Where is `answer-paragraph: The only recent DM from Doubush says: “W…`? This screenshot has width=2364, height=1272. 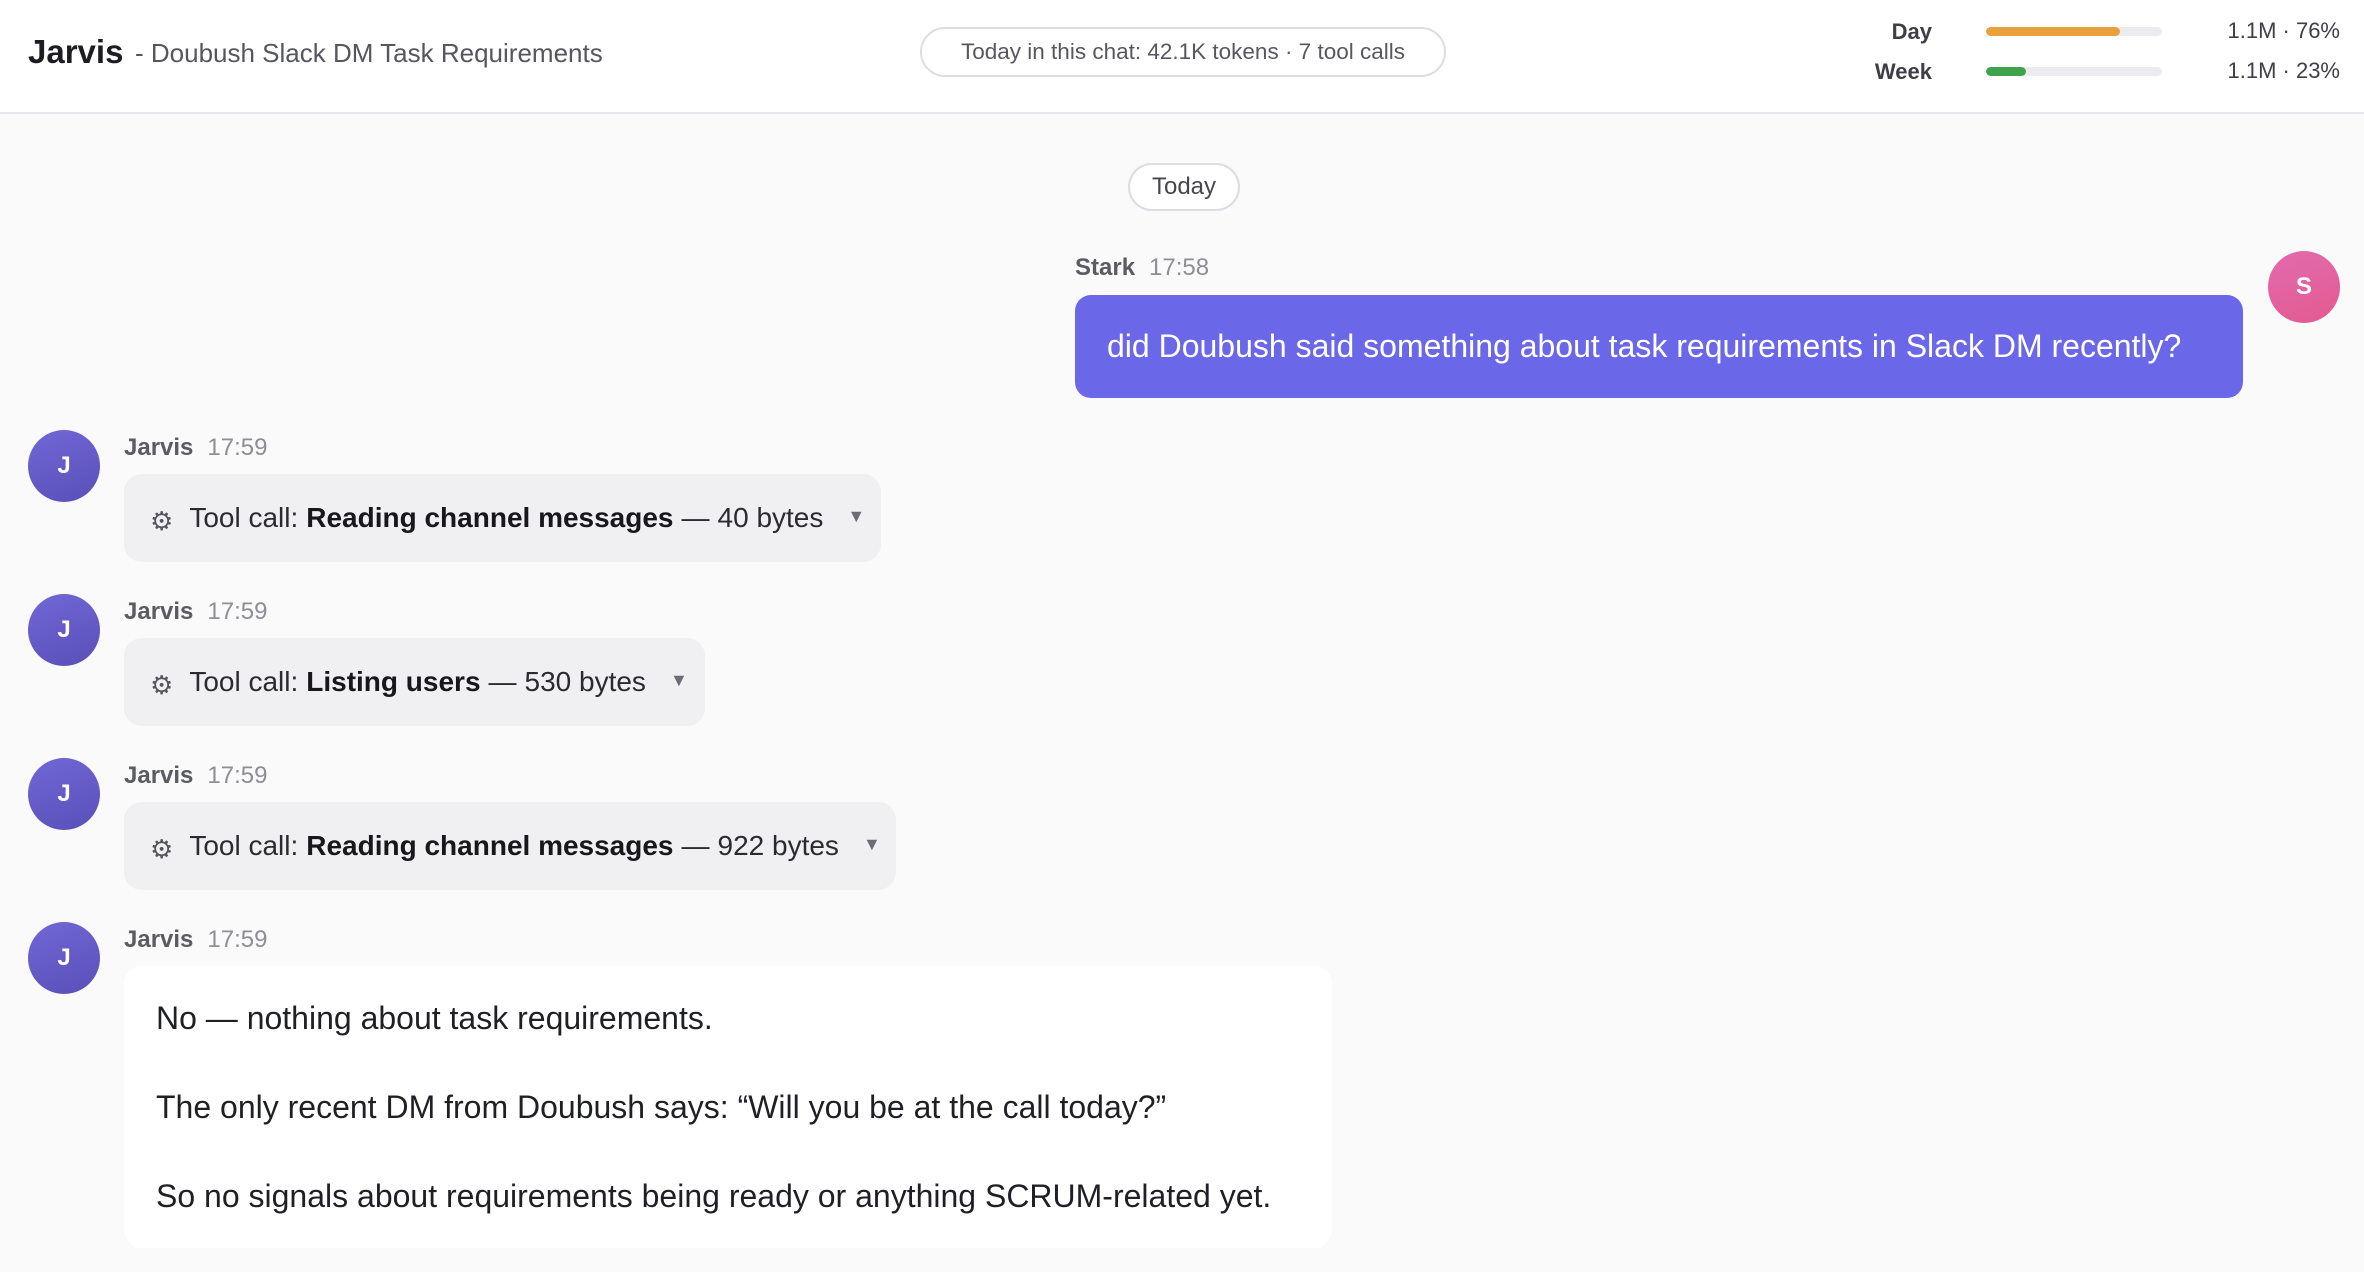
answer-paragraph: The only recent DM from Doubush says: “W… is located at coordinates (661, 1107).